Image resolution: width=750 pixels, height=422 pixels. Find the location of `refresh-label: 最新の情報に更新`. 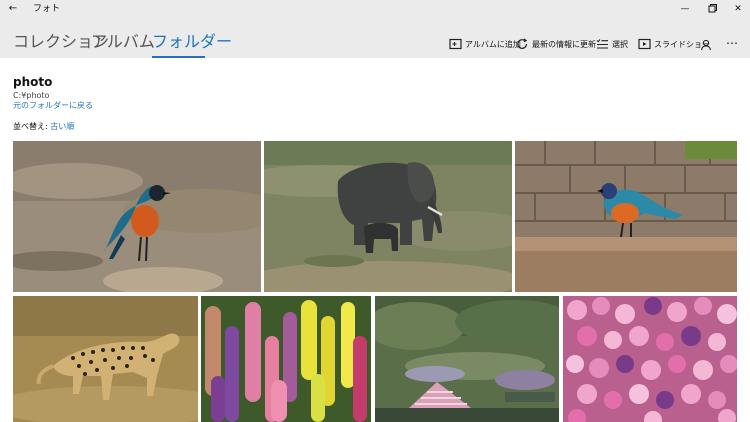

refresh-label: 最新の情報に更新 is located at coordinates (564, 44).